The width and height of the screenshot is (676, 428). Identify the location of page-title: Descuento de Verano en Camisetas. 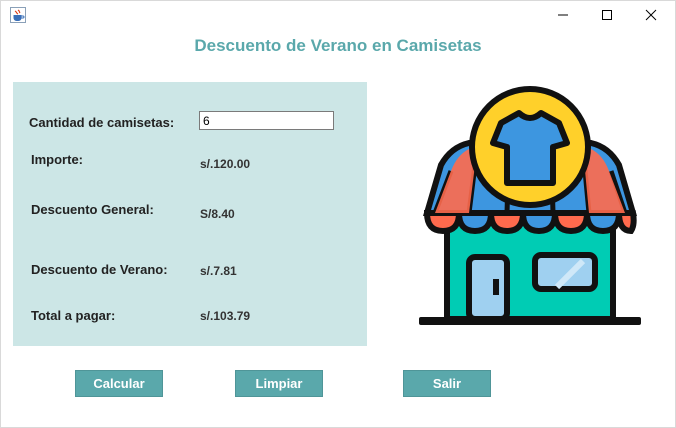
(338, 45).